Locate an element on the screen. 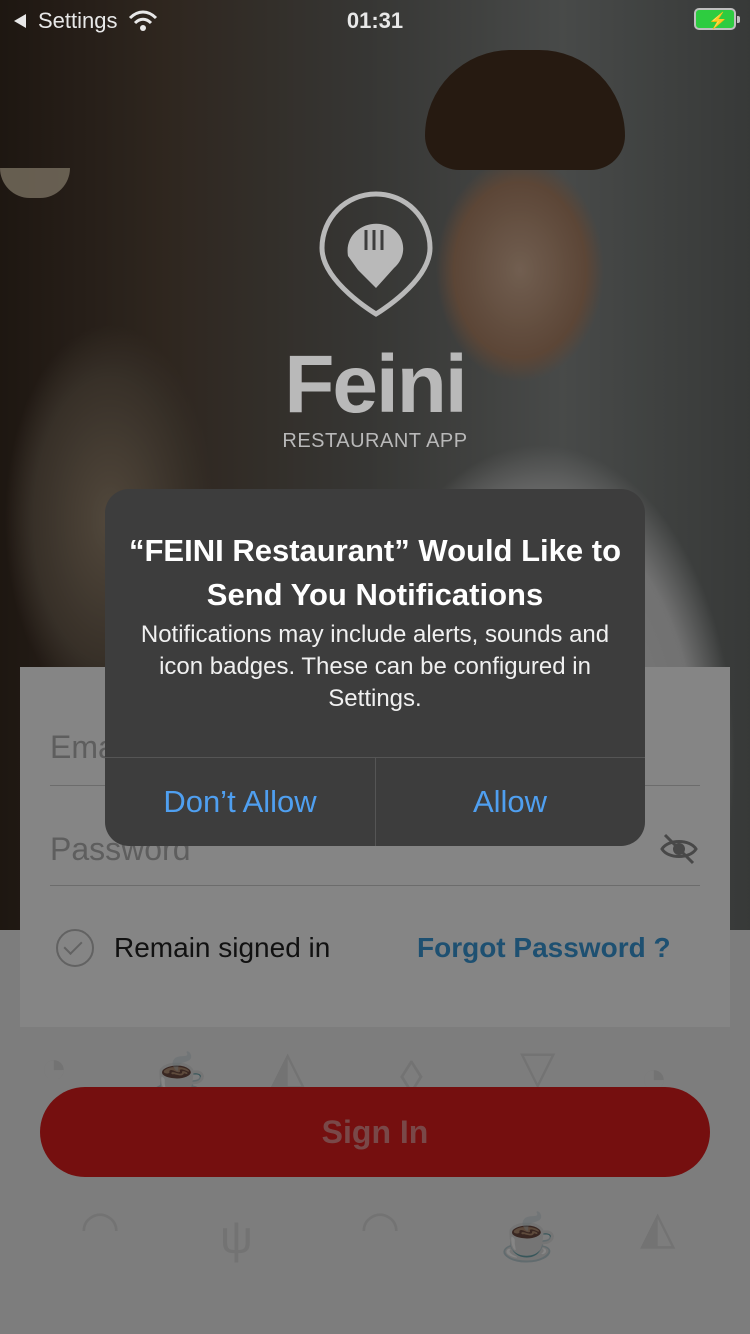 The image size is (750, 1334). battery-charging-icon: ⚡ is located at coordinates (717, 19).